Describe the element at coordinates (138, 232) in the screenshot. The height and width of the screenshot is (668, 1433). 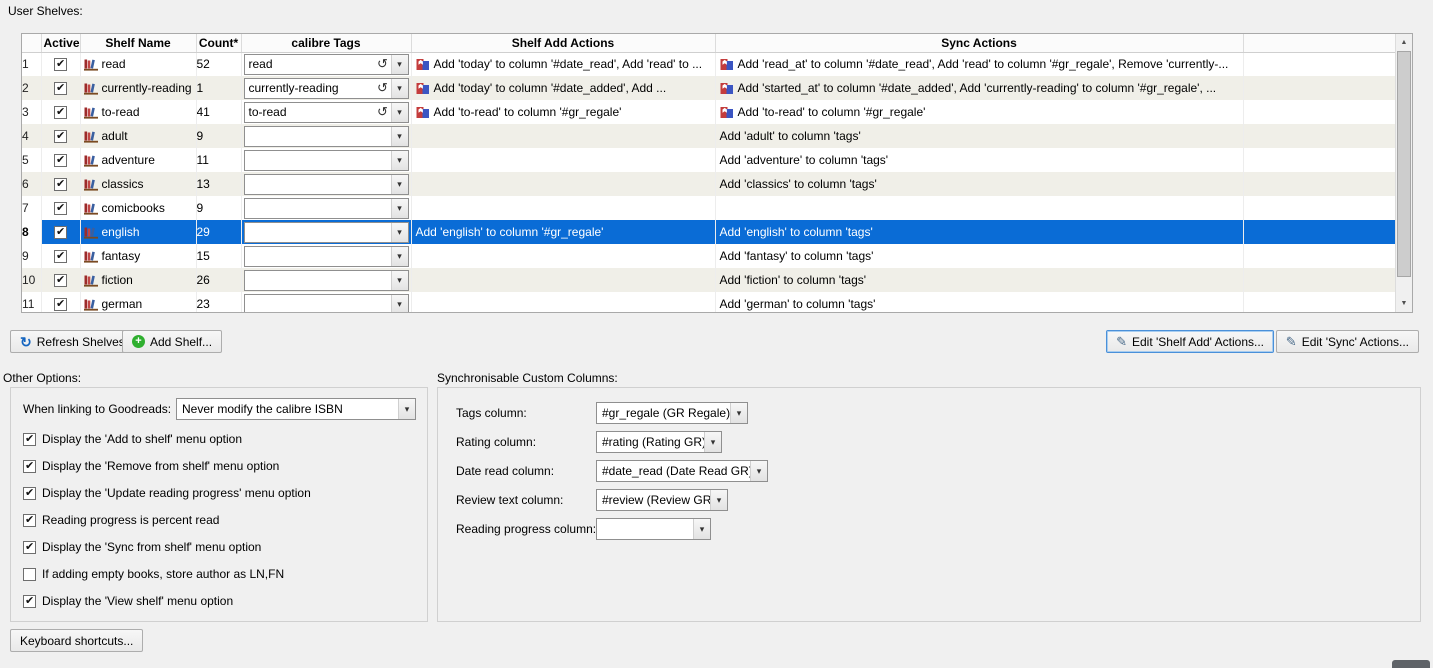
I see `shelf-name-cell: english` at that location.